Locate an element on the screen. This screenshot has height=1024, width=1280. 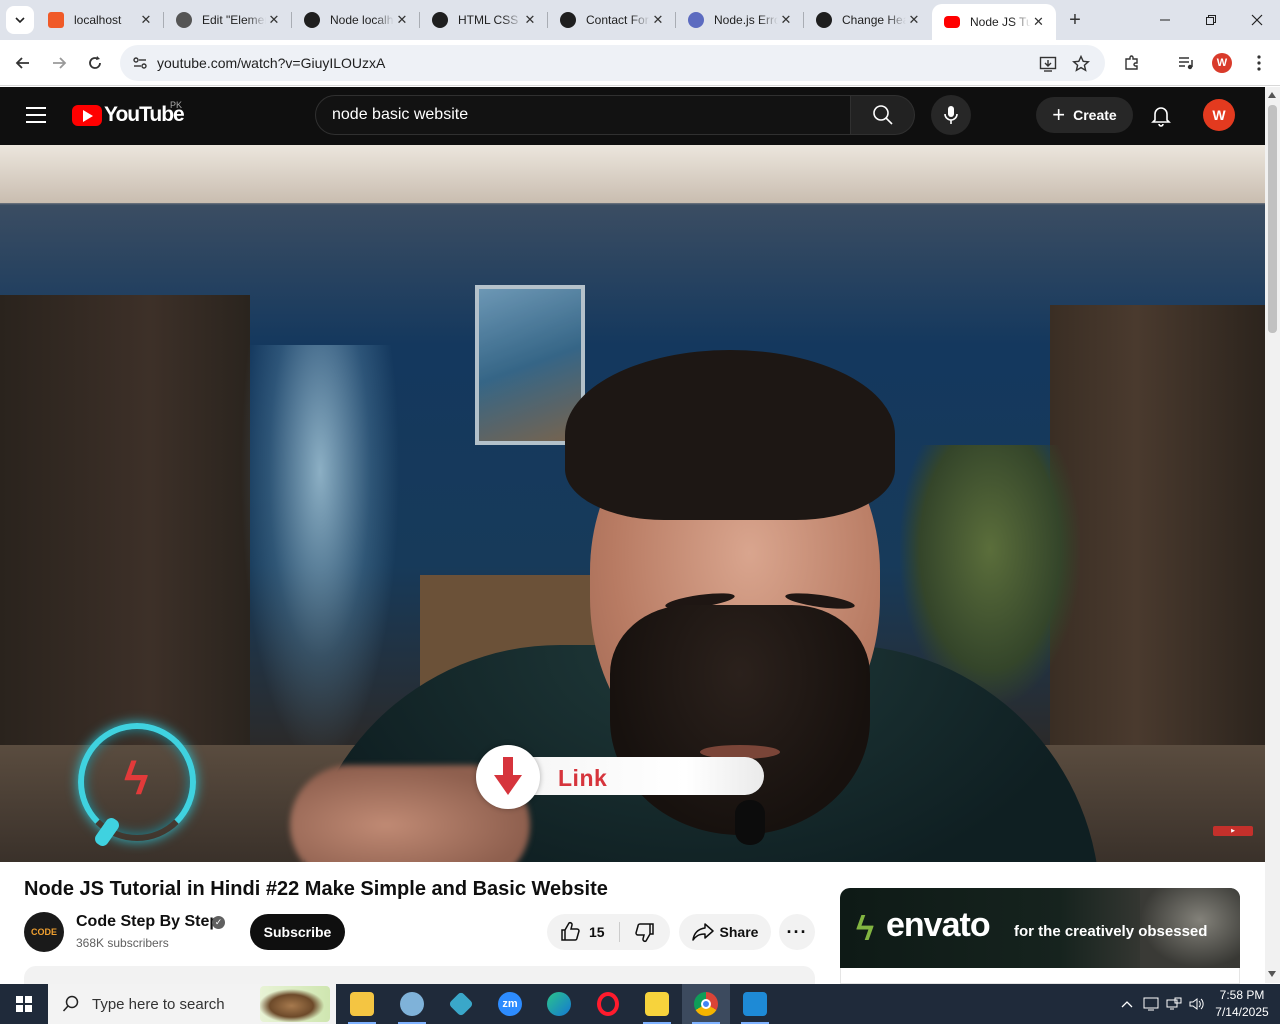
youtube-search-box is located at coordinates (583, 115).